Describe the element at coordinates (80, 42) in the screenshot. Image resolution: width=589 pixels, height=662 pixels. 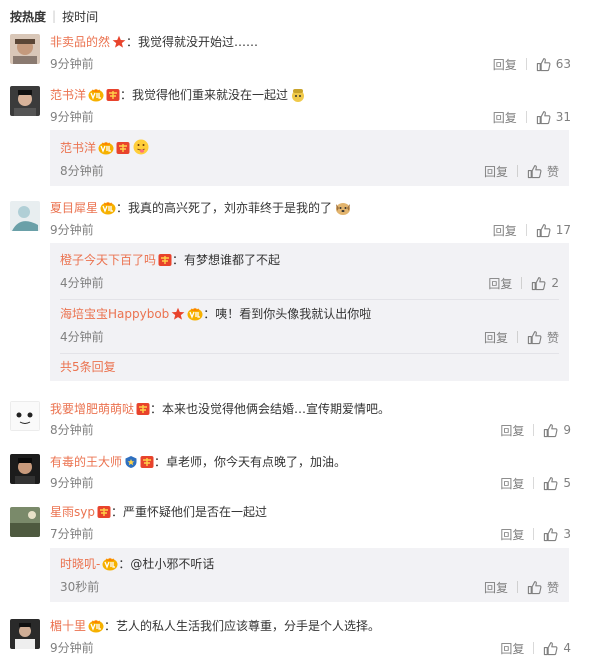
I see `username-link: 非卖品的然` at that location.